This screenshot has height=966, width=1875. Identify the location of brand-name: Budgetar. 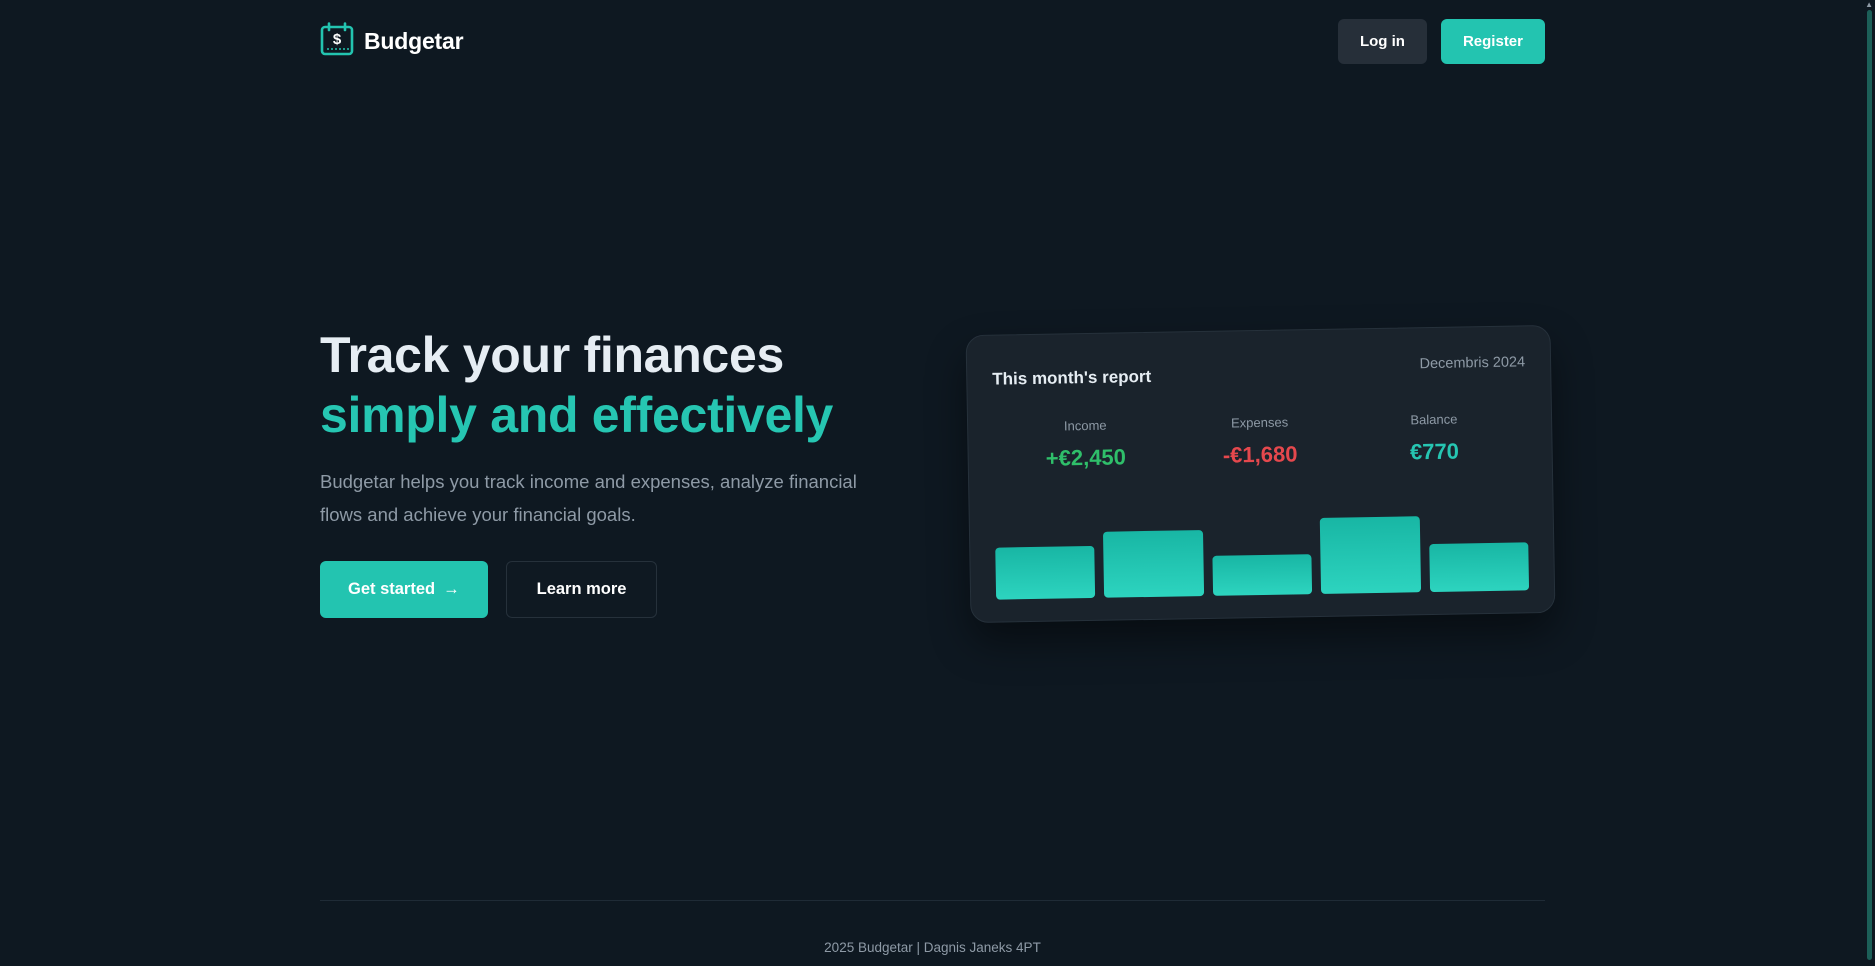
(414, 40).